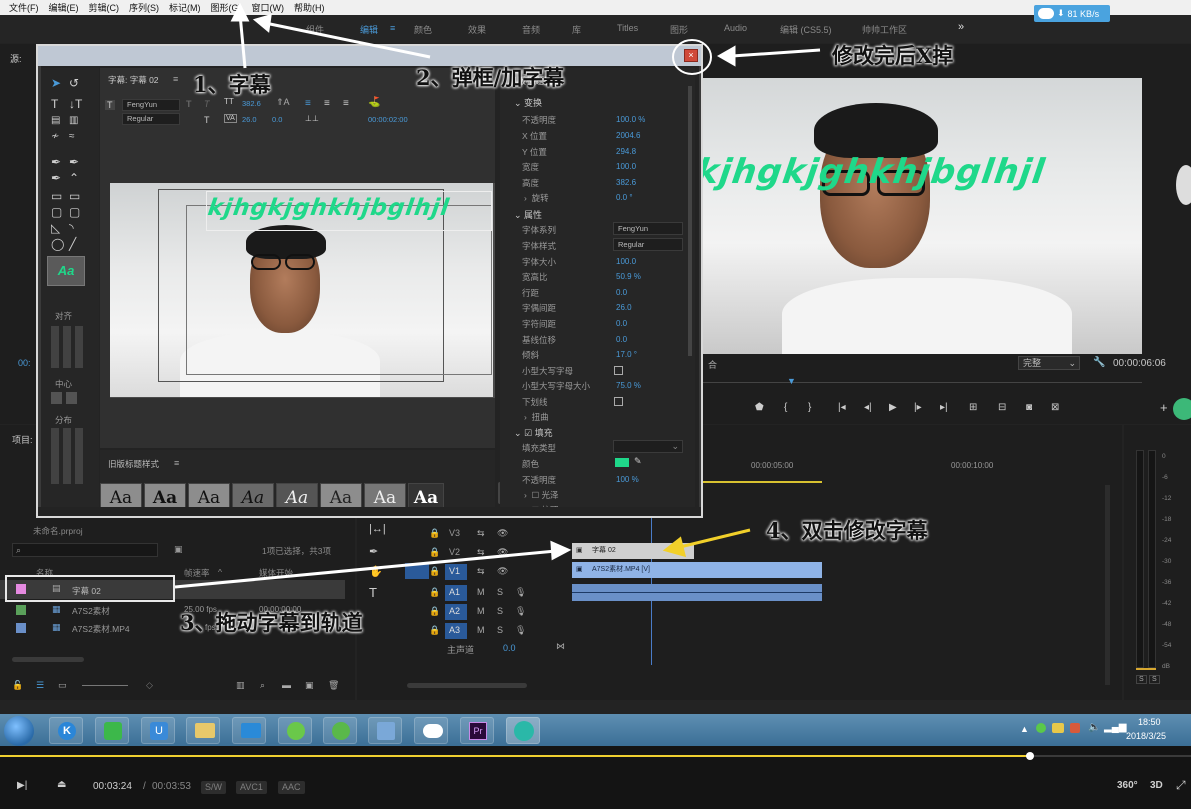 The width and height of the screenshot is (1191, 809). I want to click on workspace-editing: 编辑, so click(369, 29).